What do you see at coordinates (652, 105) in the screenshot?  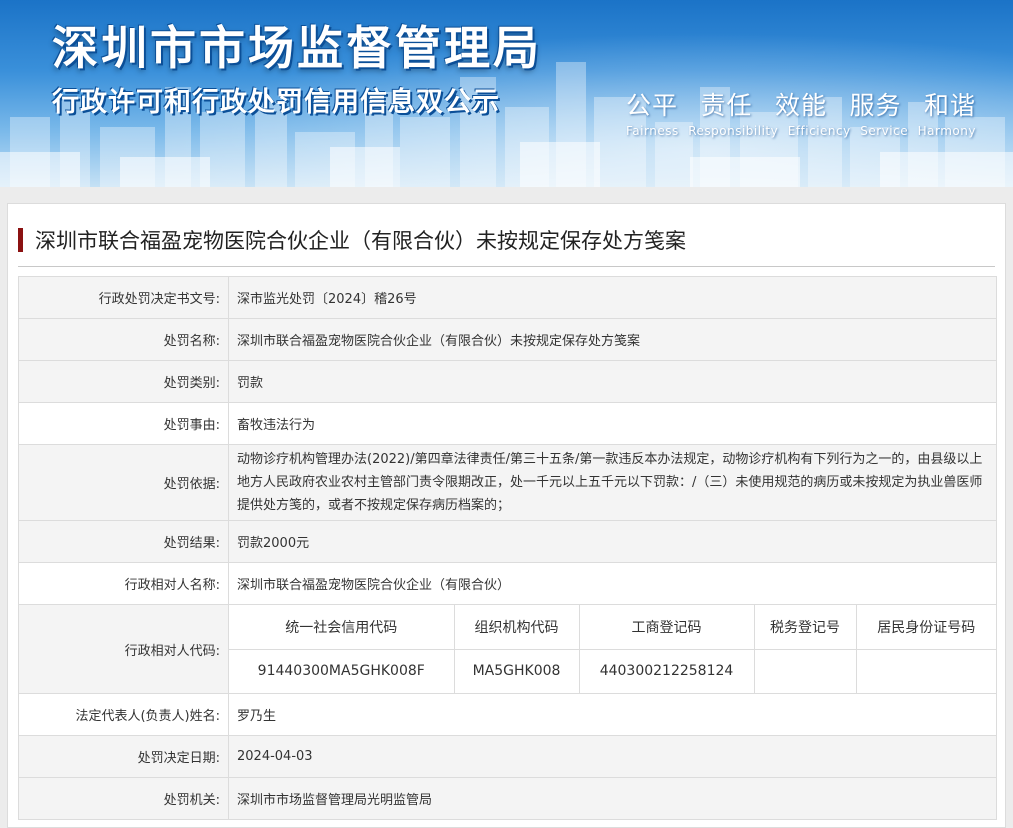 I see `slogan-fairness: 公平` at bounding box center [652, 105].